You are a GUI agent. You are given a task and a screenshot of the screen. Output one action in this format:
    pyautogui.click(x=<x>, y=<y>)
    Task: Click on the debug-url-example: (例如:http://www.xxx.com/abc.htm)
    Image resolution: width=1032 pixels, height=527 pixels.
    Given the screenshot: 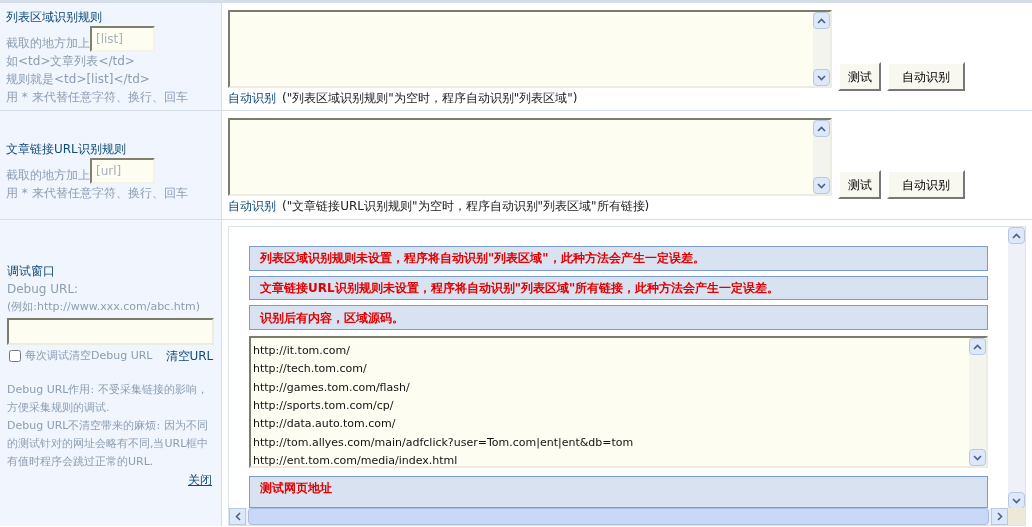 What is the action you would take?
    pyautogui.click(x=104, y=307)
    